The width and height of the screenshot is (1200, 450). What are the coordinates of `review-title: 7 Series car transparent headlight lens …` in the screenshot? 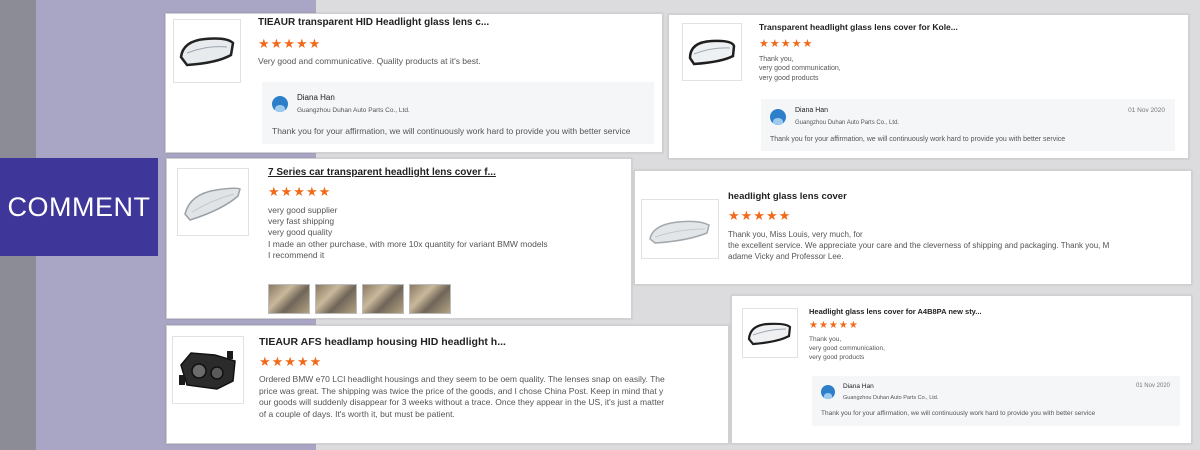 It's located at (390, 172).